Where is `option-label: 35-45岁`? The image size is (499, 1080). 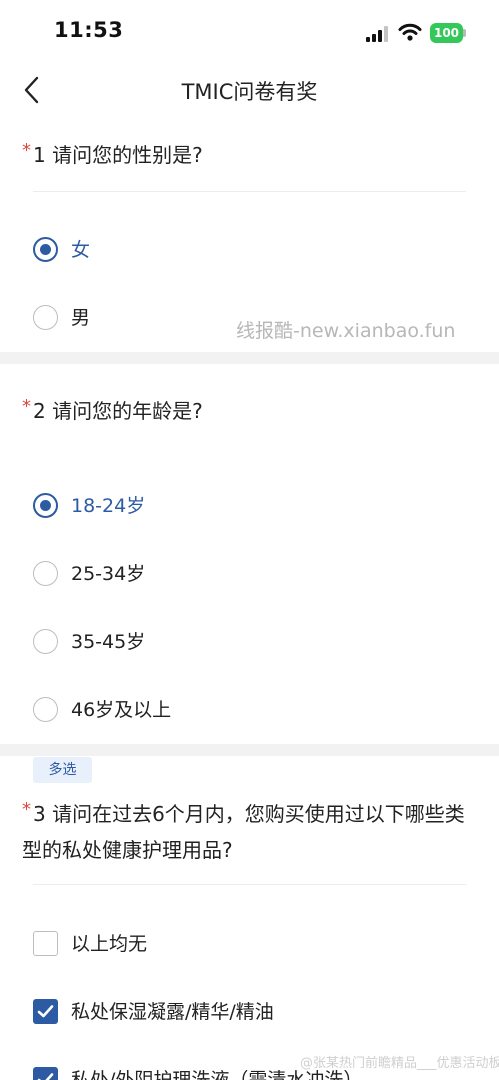
option-label: 35-45岁 is located at coordinates (108, 642).